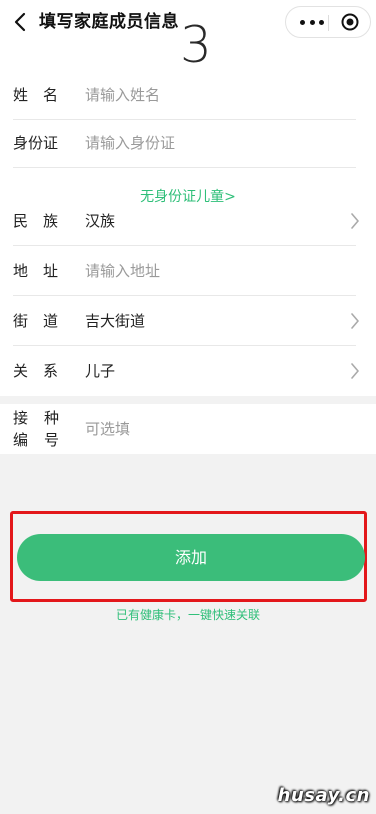 The image size is (376, 814). Describe the element at coordinates (109, 22) in the screenshot. I see `page-title: 填写家庭成员信息` at that location.